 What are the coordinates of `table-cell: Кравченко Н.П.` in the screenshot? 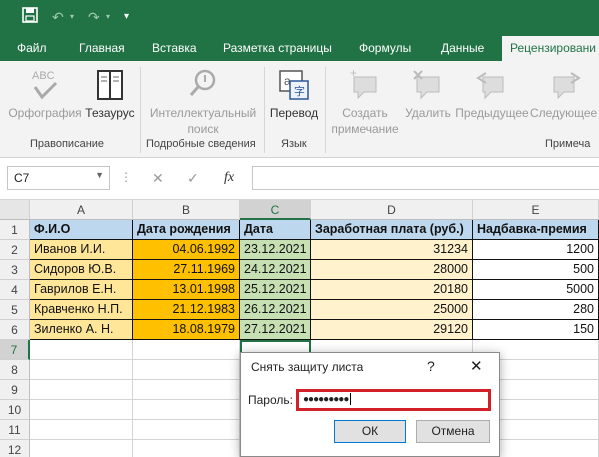 It's located at (81, 310).